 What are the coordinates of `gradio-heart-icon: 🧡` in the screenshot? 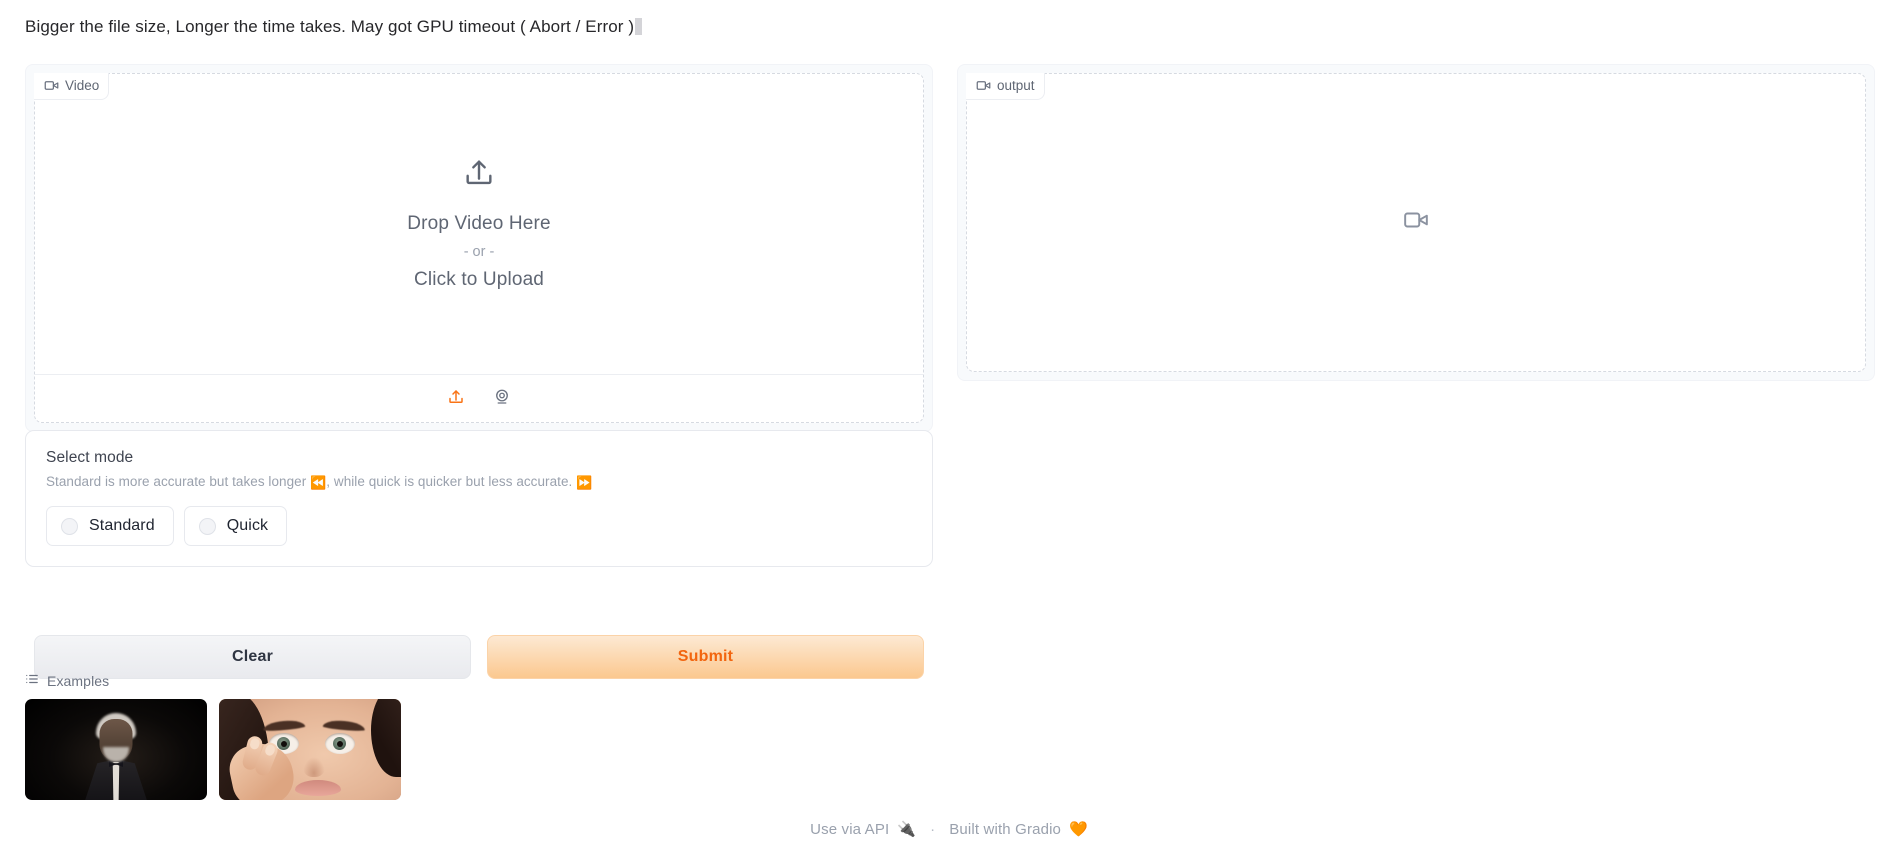 It's located at (1078, 829).